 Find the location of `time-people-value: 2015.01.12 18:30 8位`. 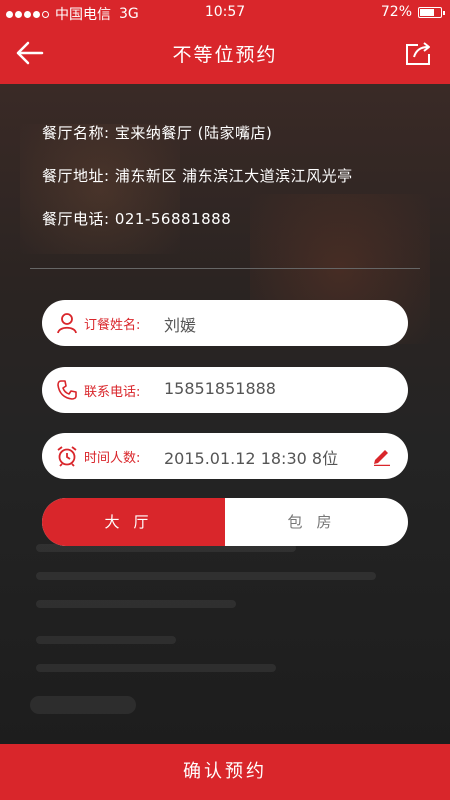

time-people-value: 2015.01.12 18:30 8位 is located at coordinates (251, 457).